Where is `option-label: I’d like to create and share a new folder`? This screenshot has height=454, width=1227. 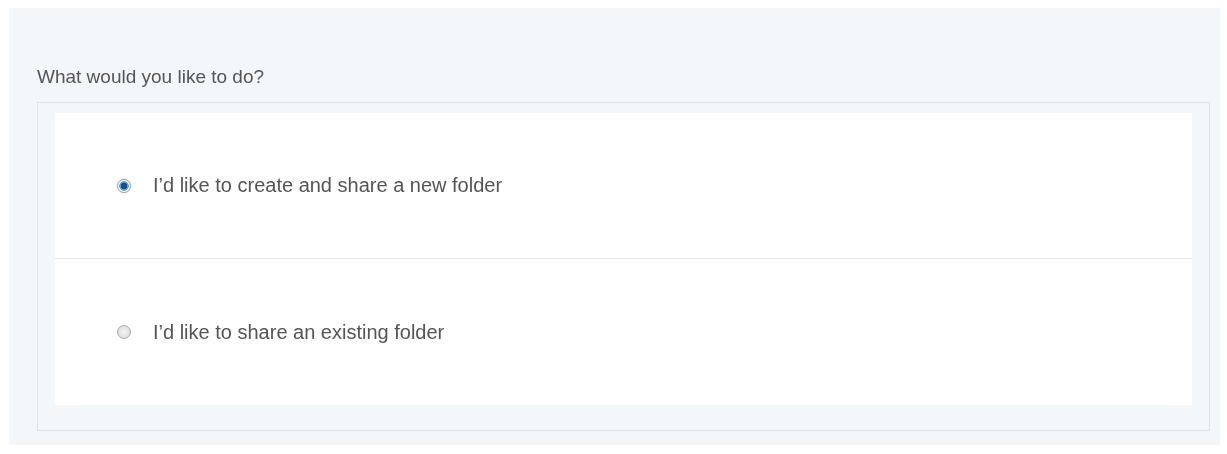 option-label: I’d like to create and share a new folder is located at coordinates (328, 185).